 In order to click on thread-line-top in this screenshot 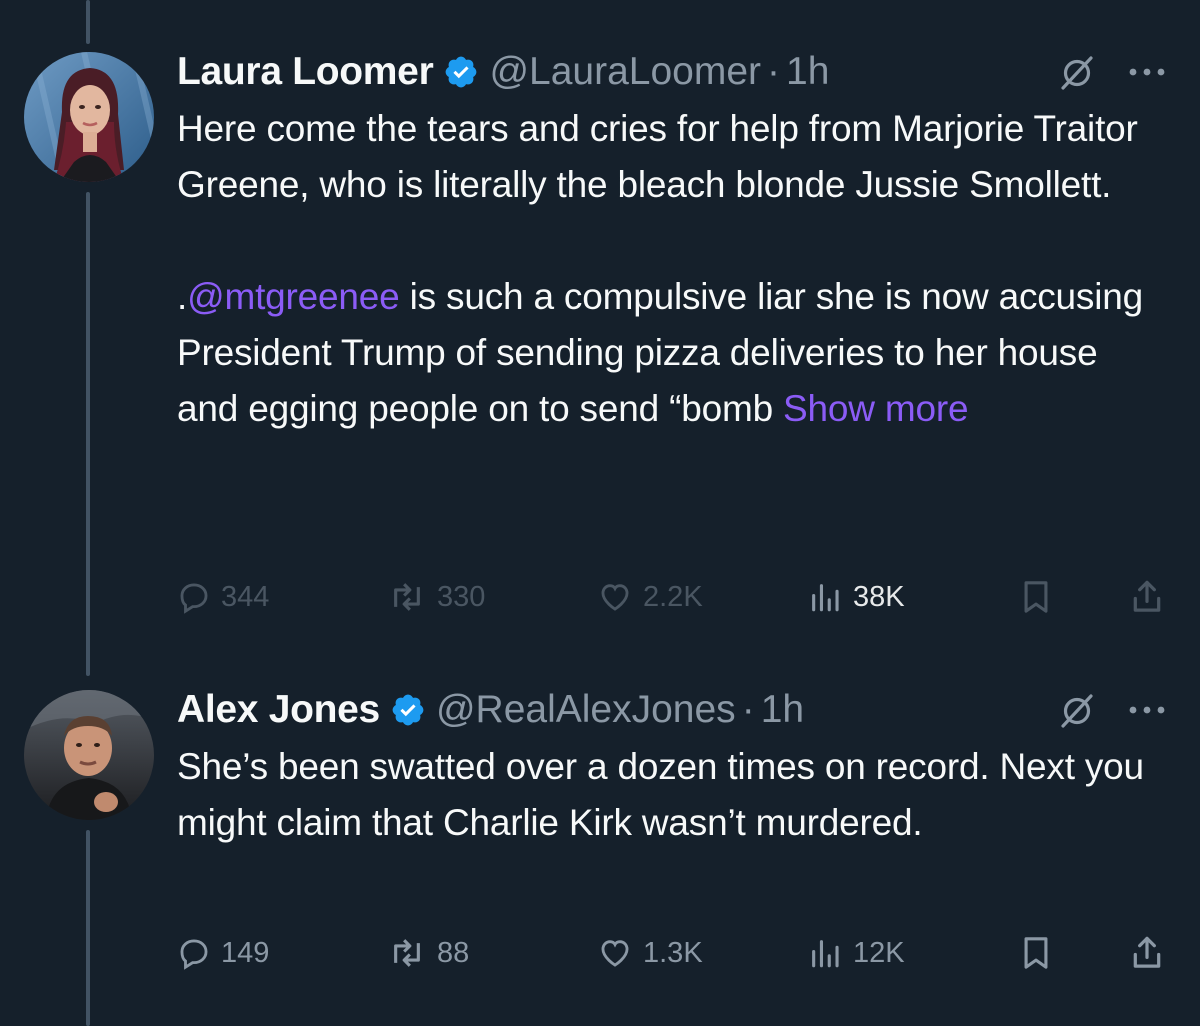, I will do `click(88, 22)`.